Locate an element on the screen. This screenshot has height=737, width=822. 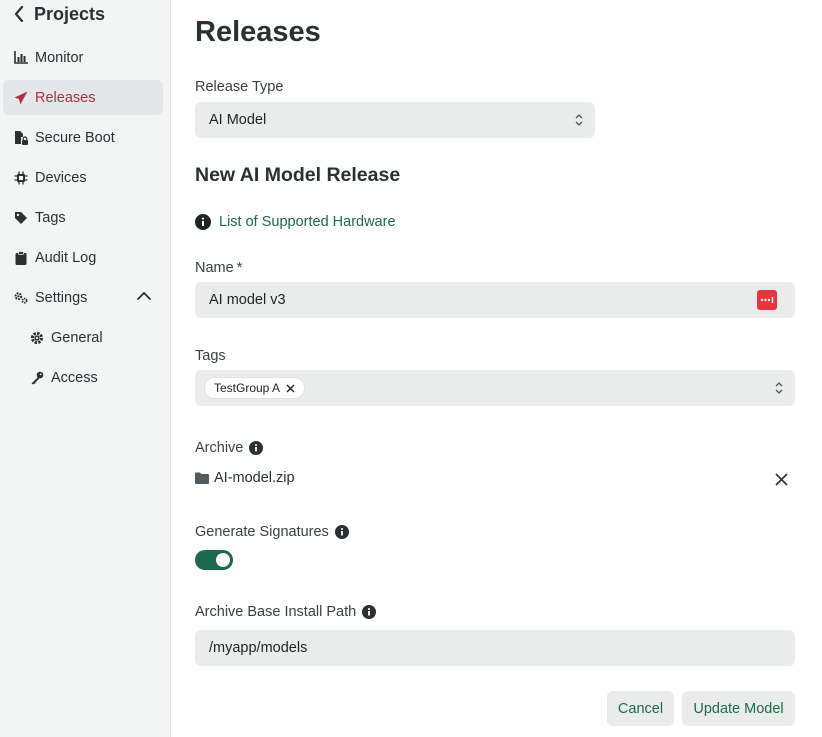
section-title: New AI Model Release is located at coordinates (298, 175).